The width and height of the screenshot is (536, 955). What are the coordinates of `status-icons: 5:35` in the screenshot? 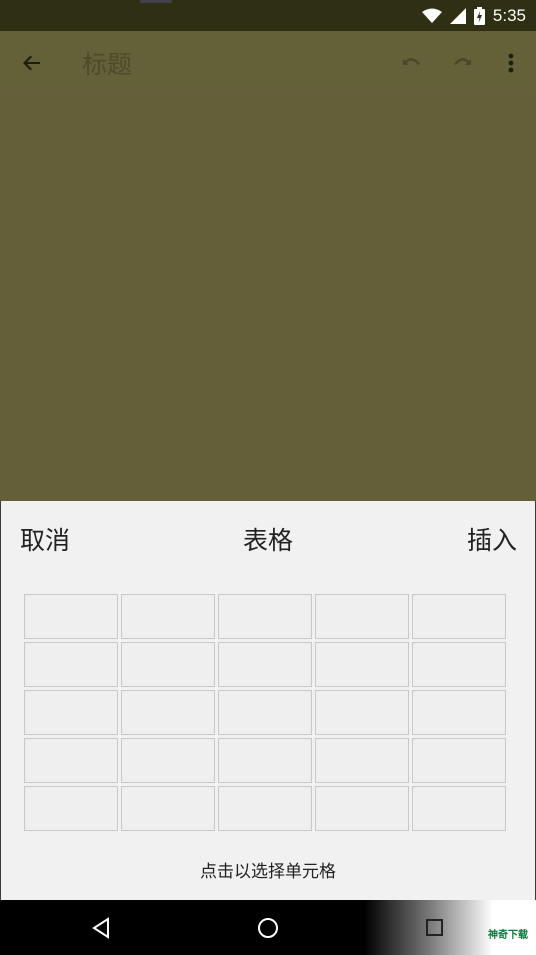 It's located at (473, 16).